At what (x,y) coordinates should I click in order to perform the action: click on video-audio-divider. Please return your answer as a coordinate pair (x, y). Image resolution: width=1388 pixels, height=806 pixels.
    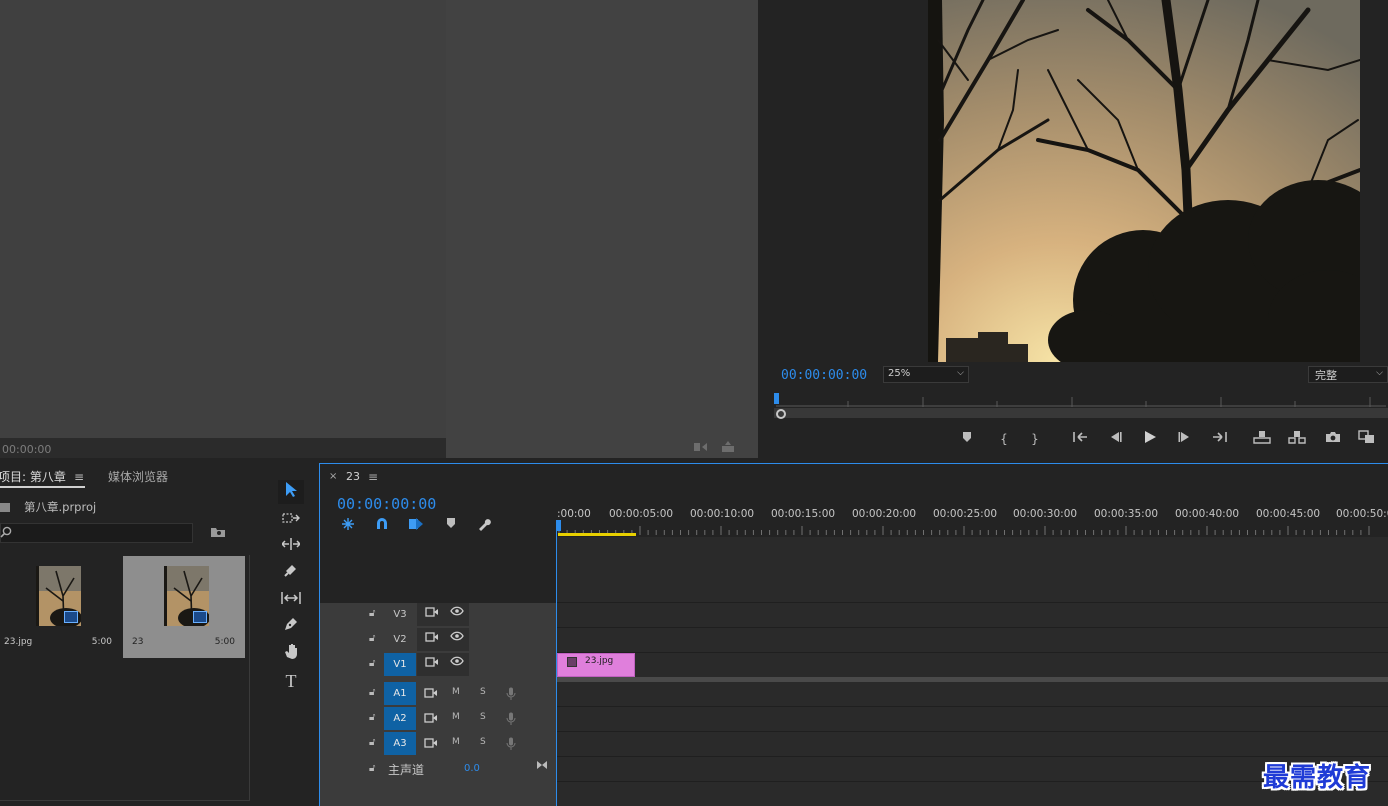
    Looking at the image, I should click on (972, 679).